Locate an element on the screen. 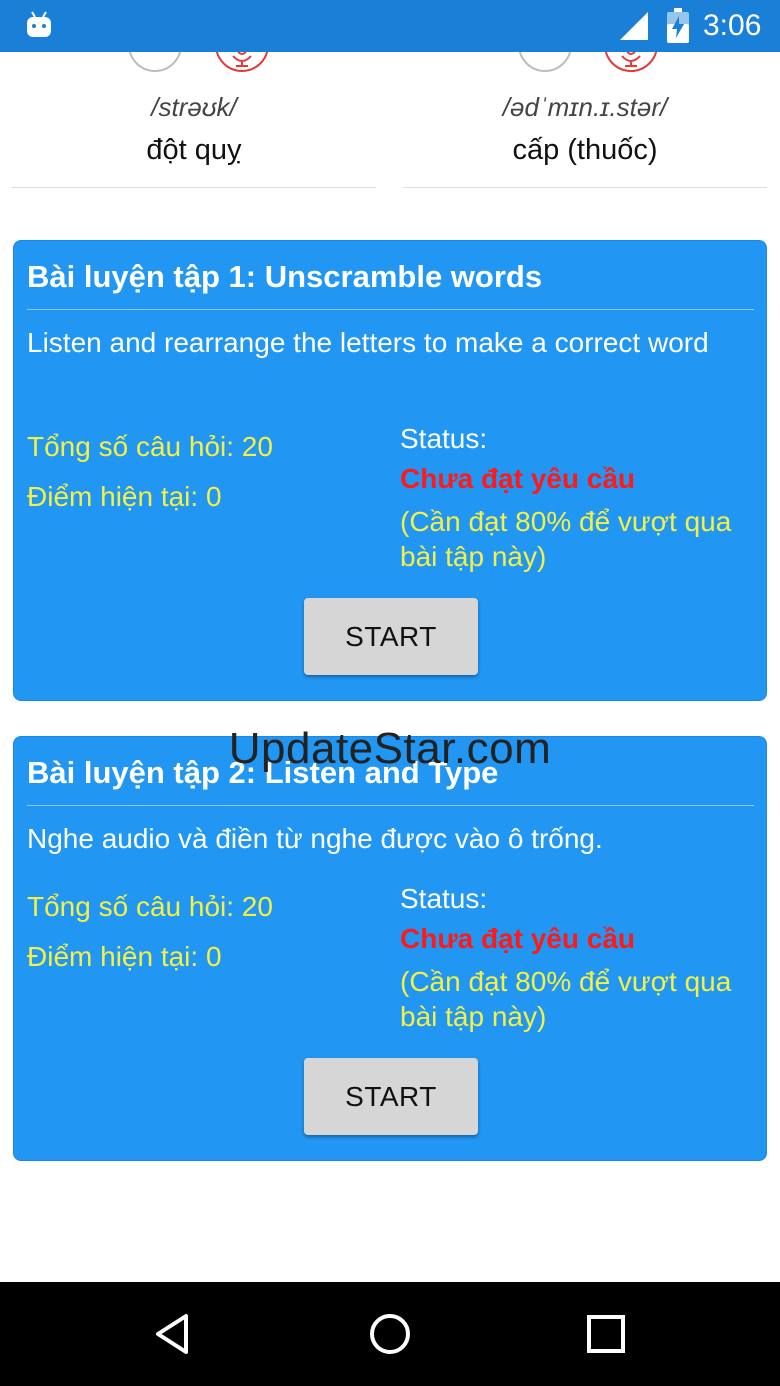 The height and width of the screenshot is (1386, 780). recents-icon is located at coordinates (606, 1334).